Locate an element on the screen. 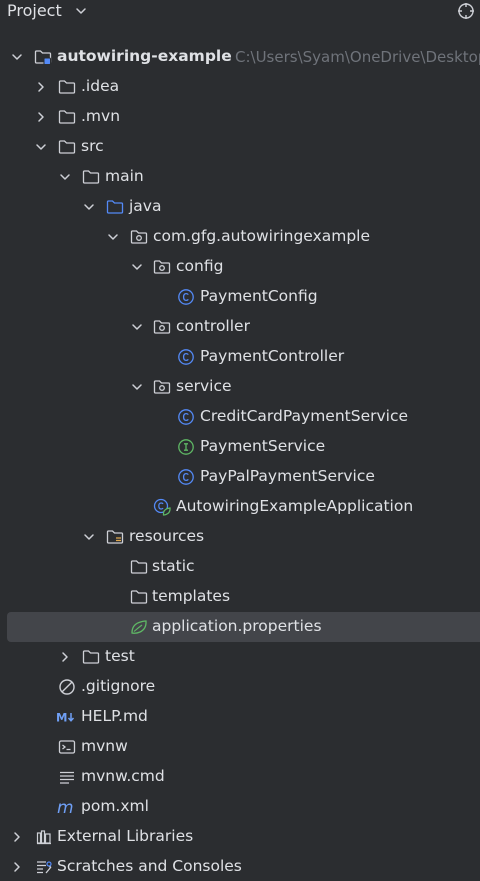  tree-node-application-class: AutowiringExampleApplication is located at coordinates (240, 507).